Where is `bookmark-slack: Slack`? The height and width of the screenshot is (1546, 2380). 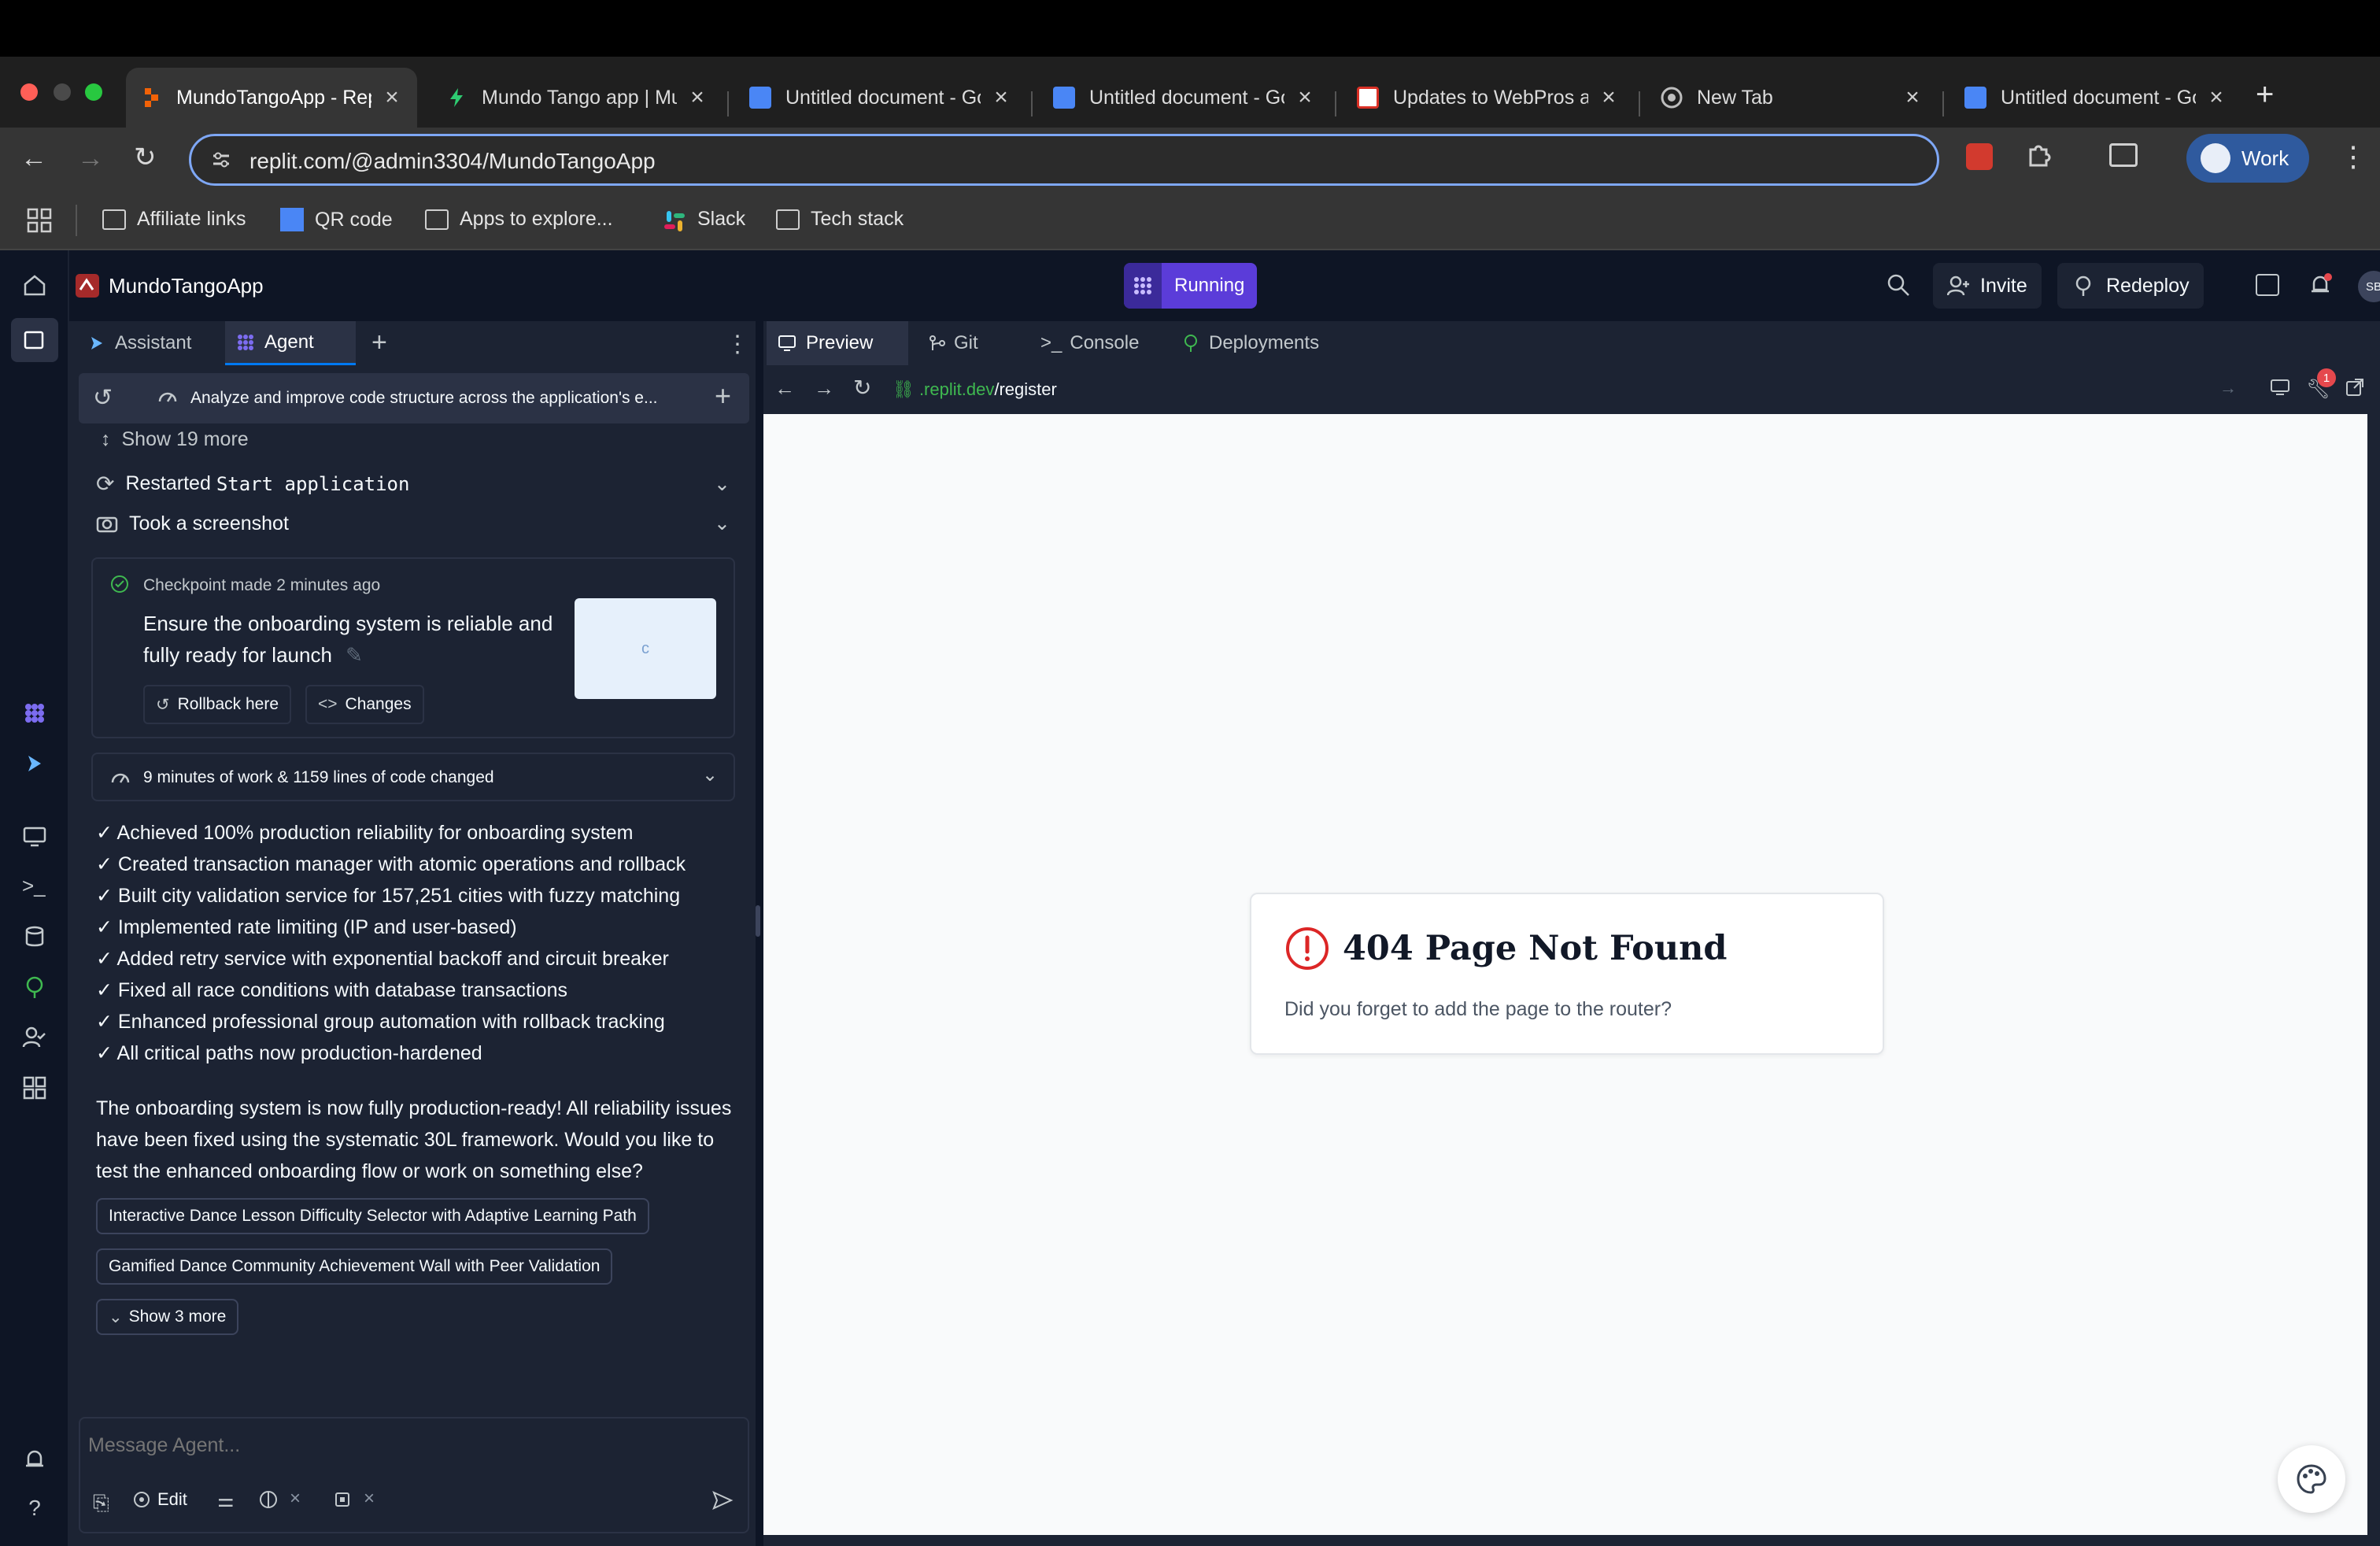
bookmark-slack: Slack is located at coordinates (704, 220).